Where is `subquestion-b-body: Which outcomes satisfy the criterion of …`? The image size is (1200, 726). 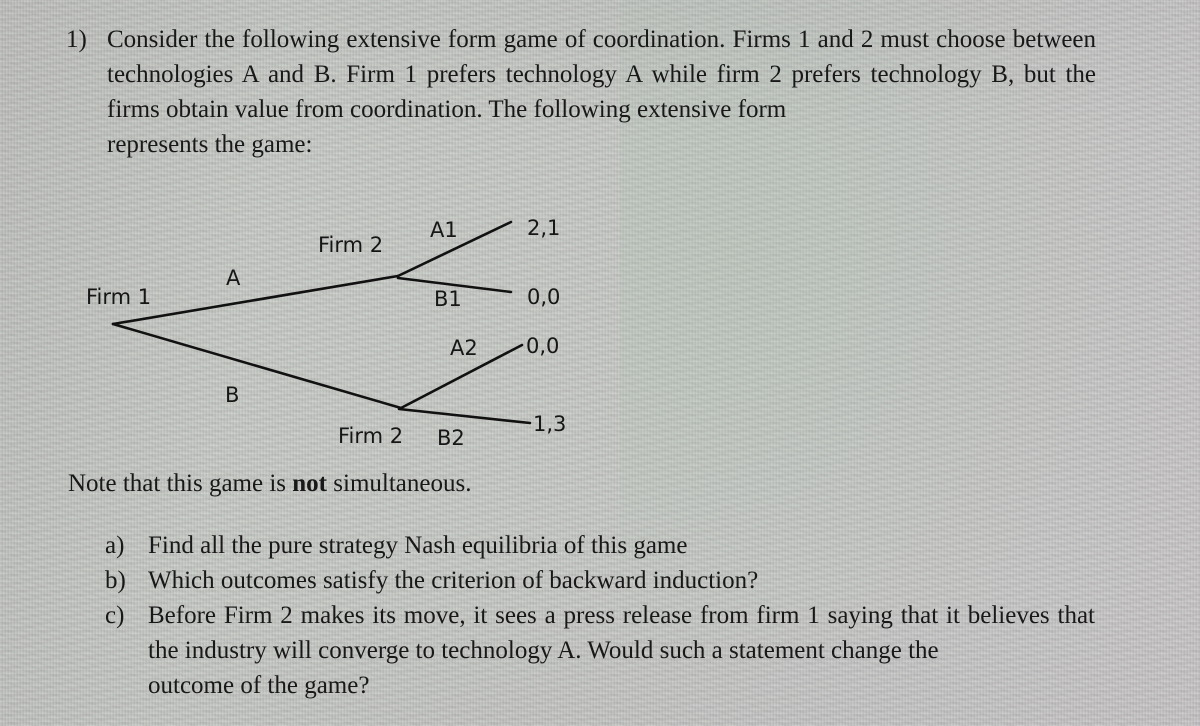
subquestion-b-body: Which outcomes satisfy the criterion of … is located at coordinates (621, 580).